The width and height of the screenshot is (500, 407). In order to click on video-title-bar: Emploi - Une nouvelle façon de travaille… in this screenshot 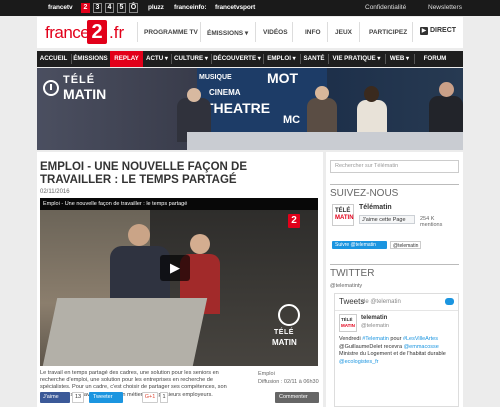, I will do `click(179, 204)`.